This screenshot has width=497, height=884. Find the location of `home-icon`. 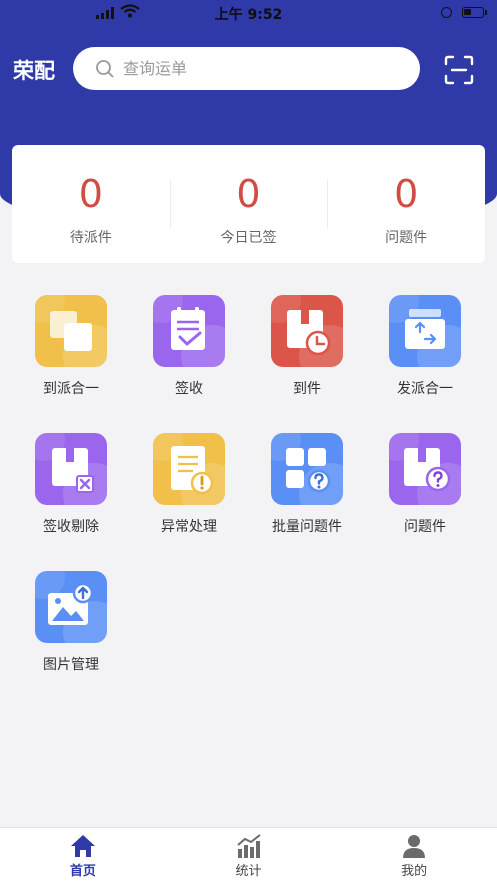

home-icon is located at coordinates (82, 846).